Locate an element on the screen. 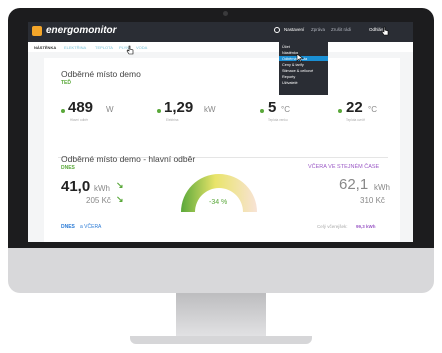  monitor-base is located at coordinates (221, 340).